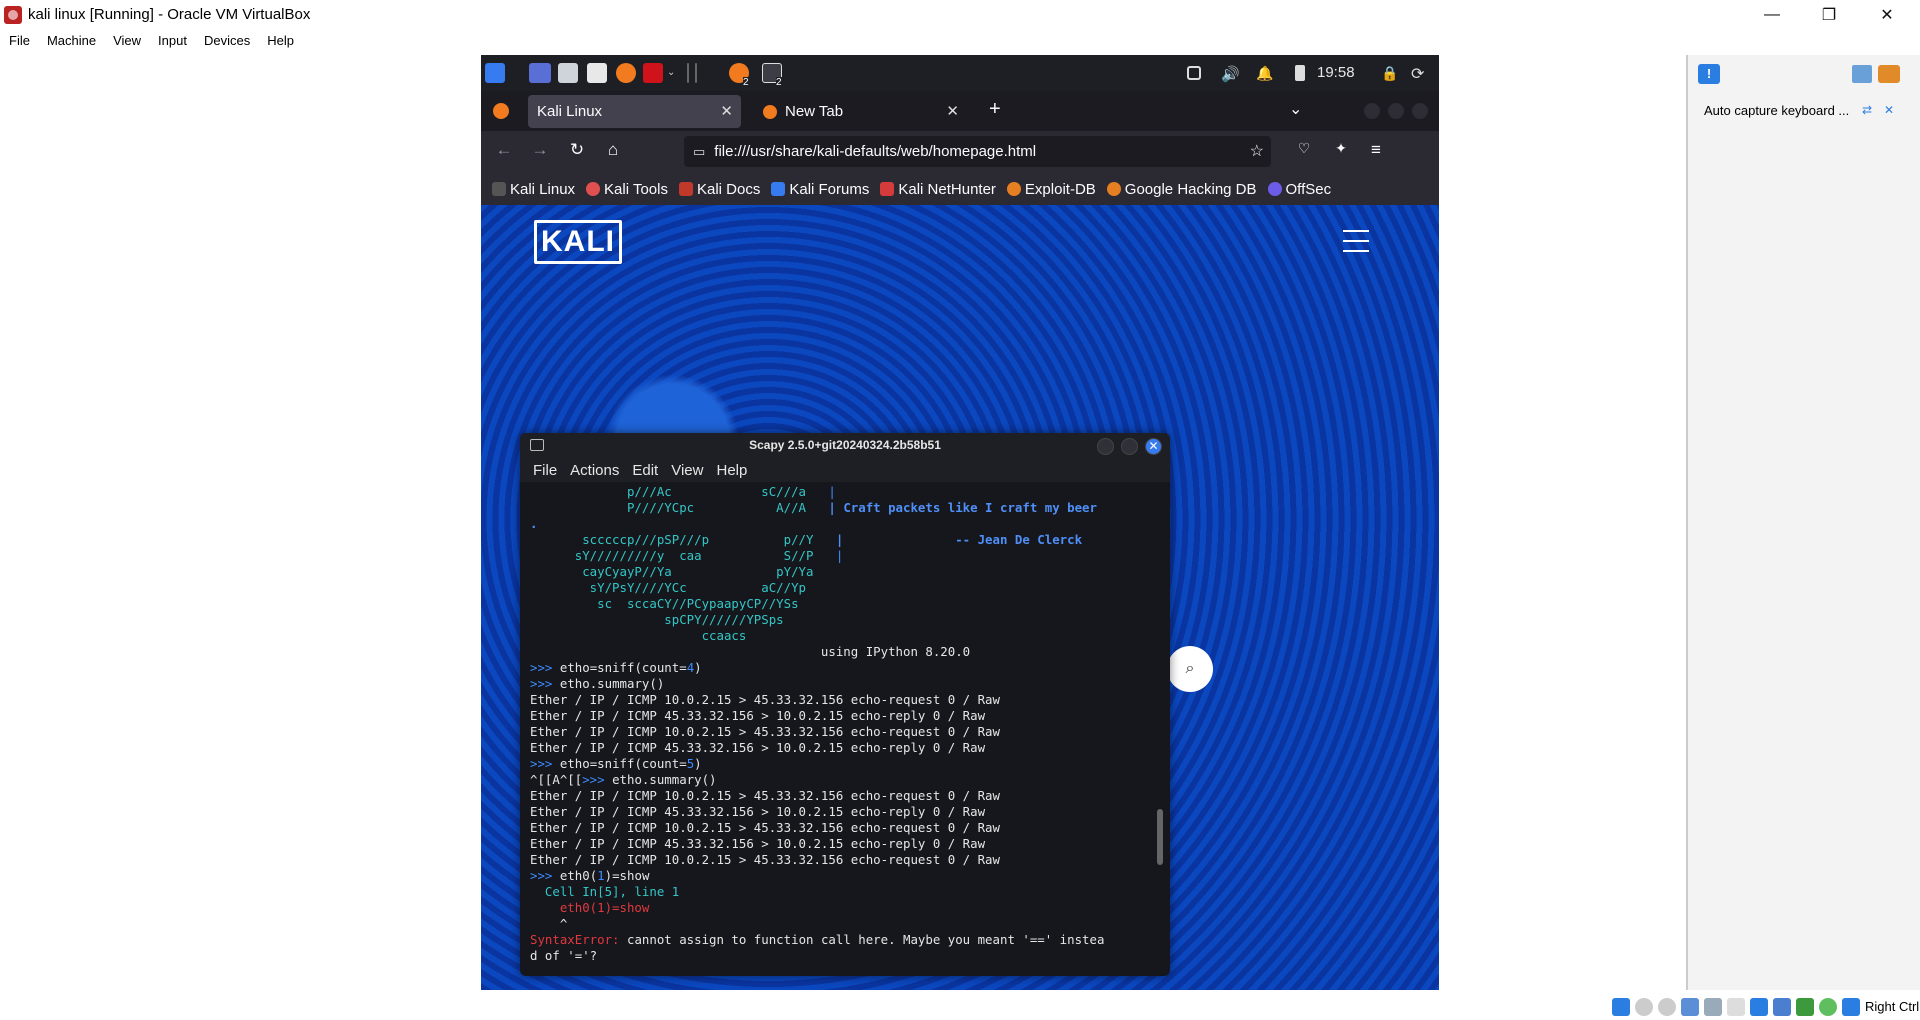  What do you see at coordinates (568, 73) in the screenshot?
I see `file-manager-icon` at bounding box center [568, 73].